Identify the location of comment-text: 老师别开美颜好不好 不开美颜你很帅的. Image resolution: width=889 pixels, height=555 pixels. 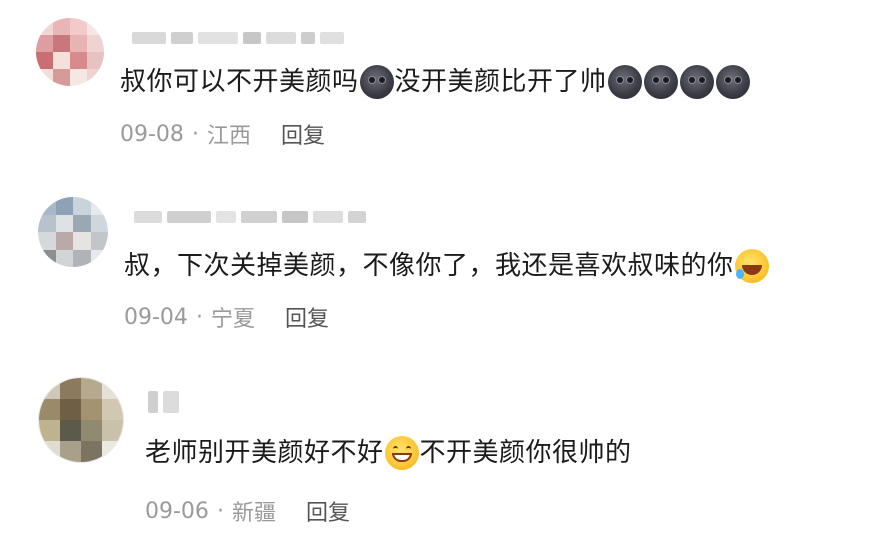
(388, 453).